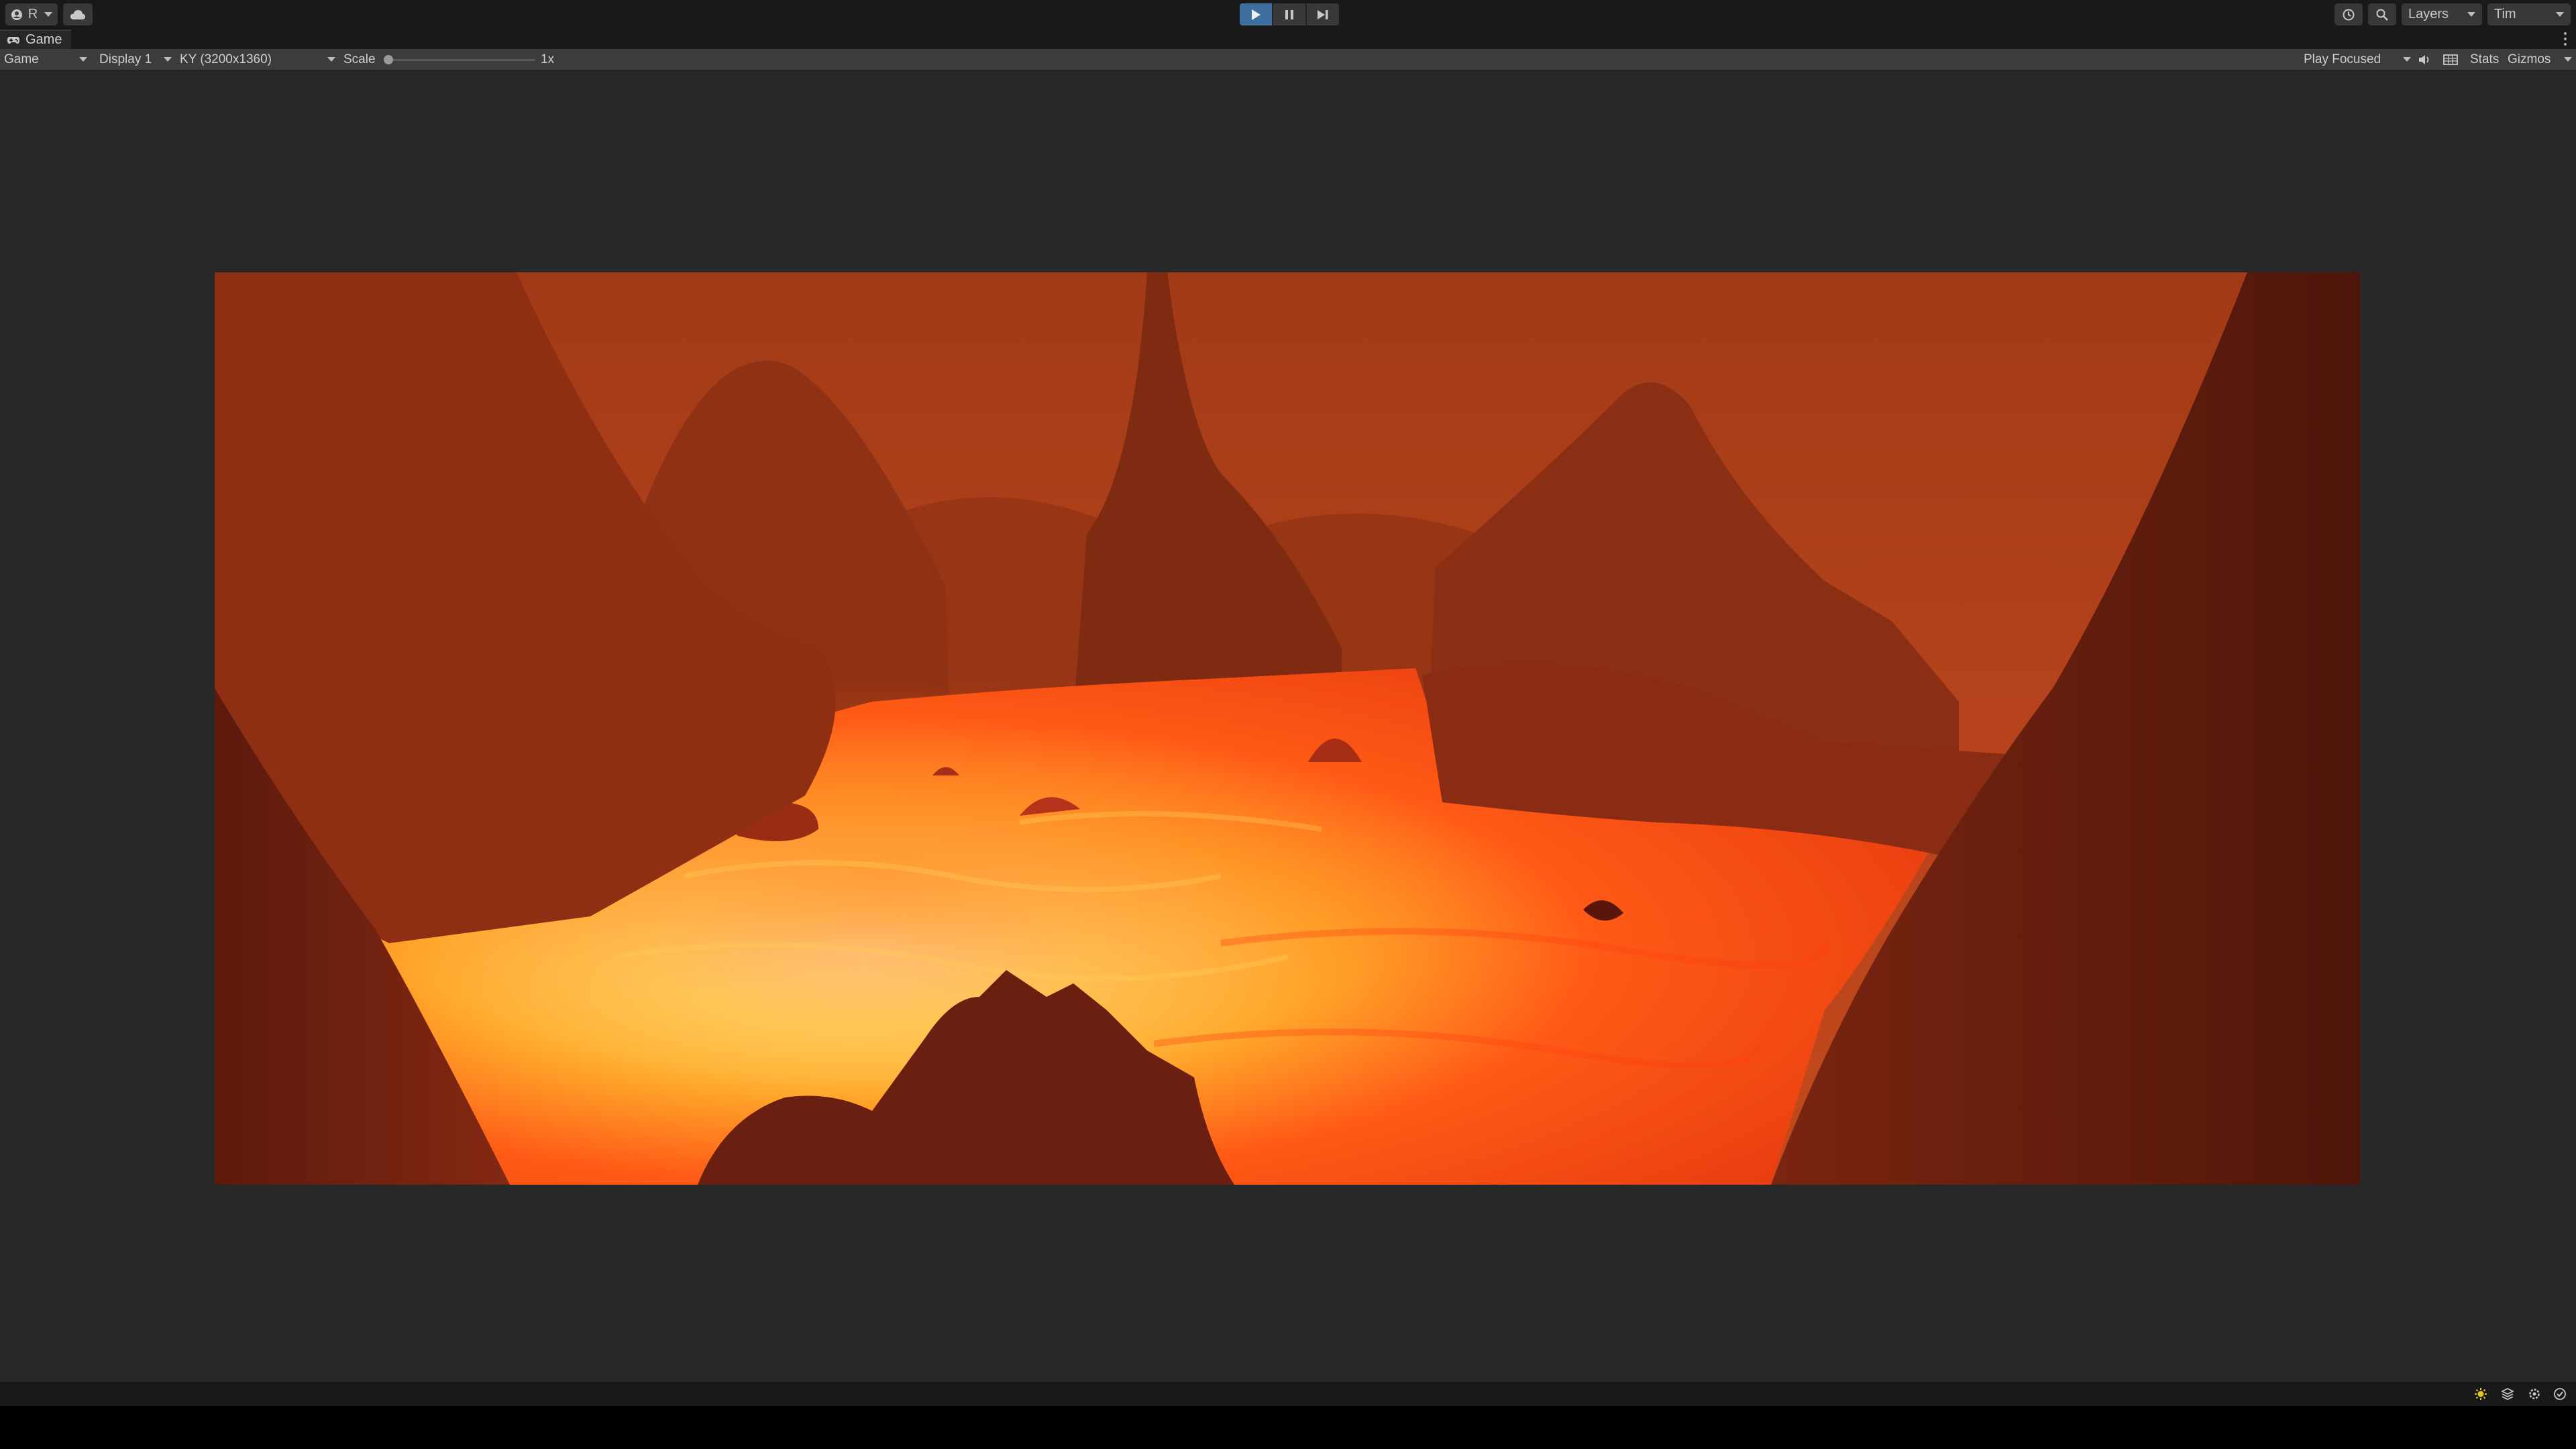 The width and height of the screenshot is (2576, 1449). I want to click on tab-title: Game, so click(43, 39).